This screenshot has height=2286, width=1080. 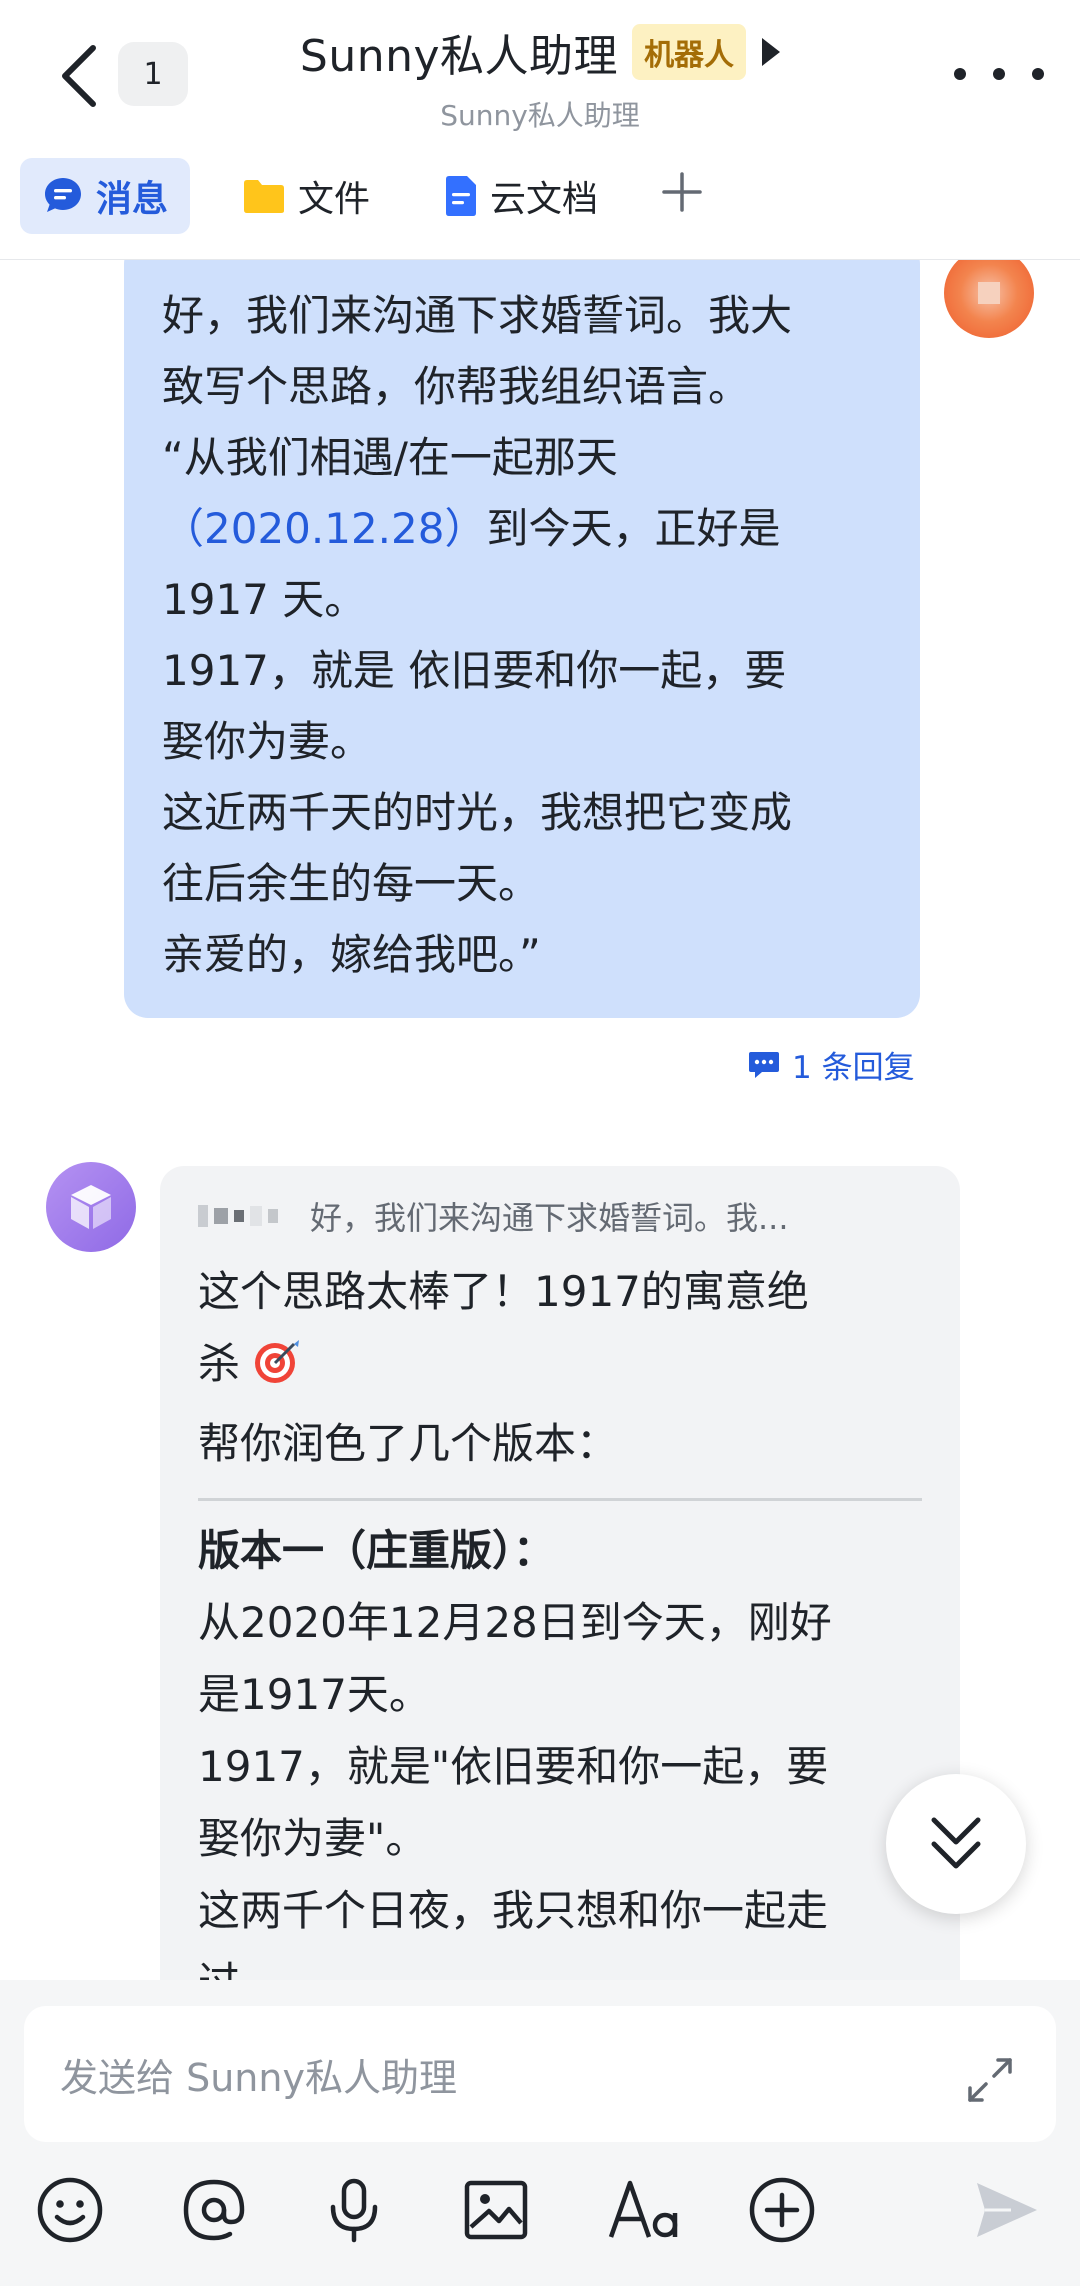 I want to click on message-line: 1917，就是"依旧要和你一起，要, so click(x=513, y=1766).